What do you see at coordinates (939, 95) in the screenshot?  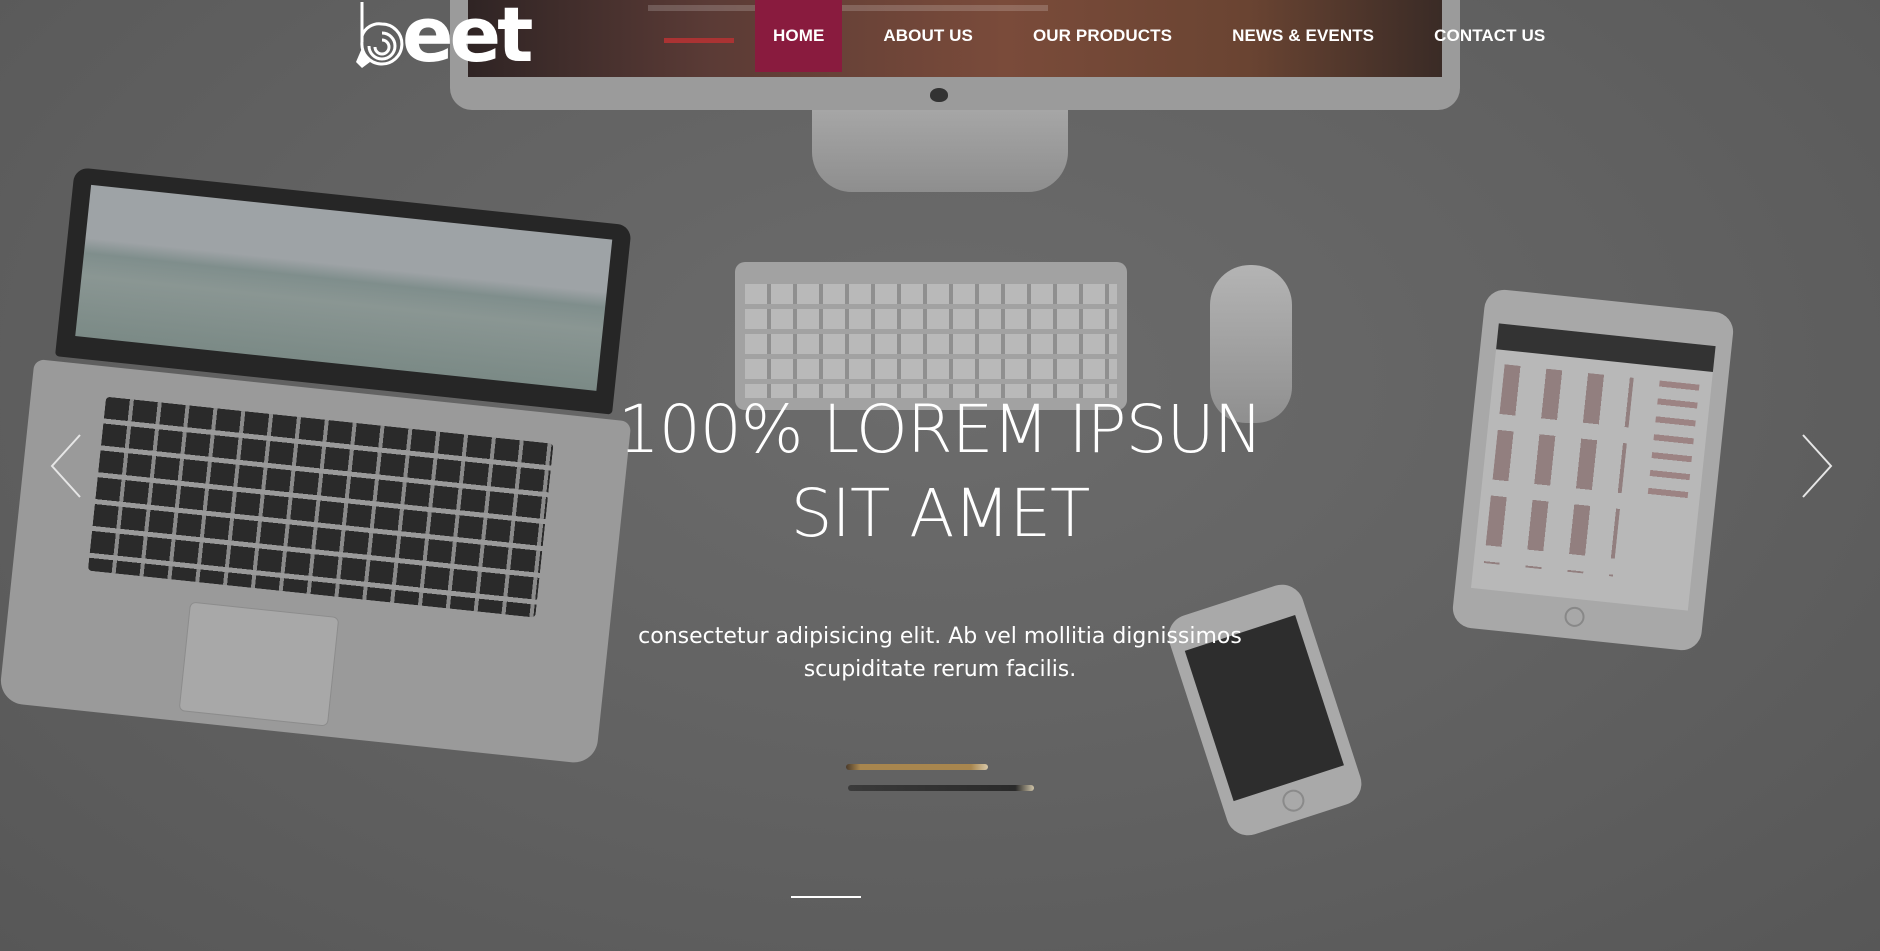 I see `apple-logo-icon` at bounding box center [939, 95].